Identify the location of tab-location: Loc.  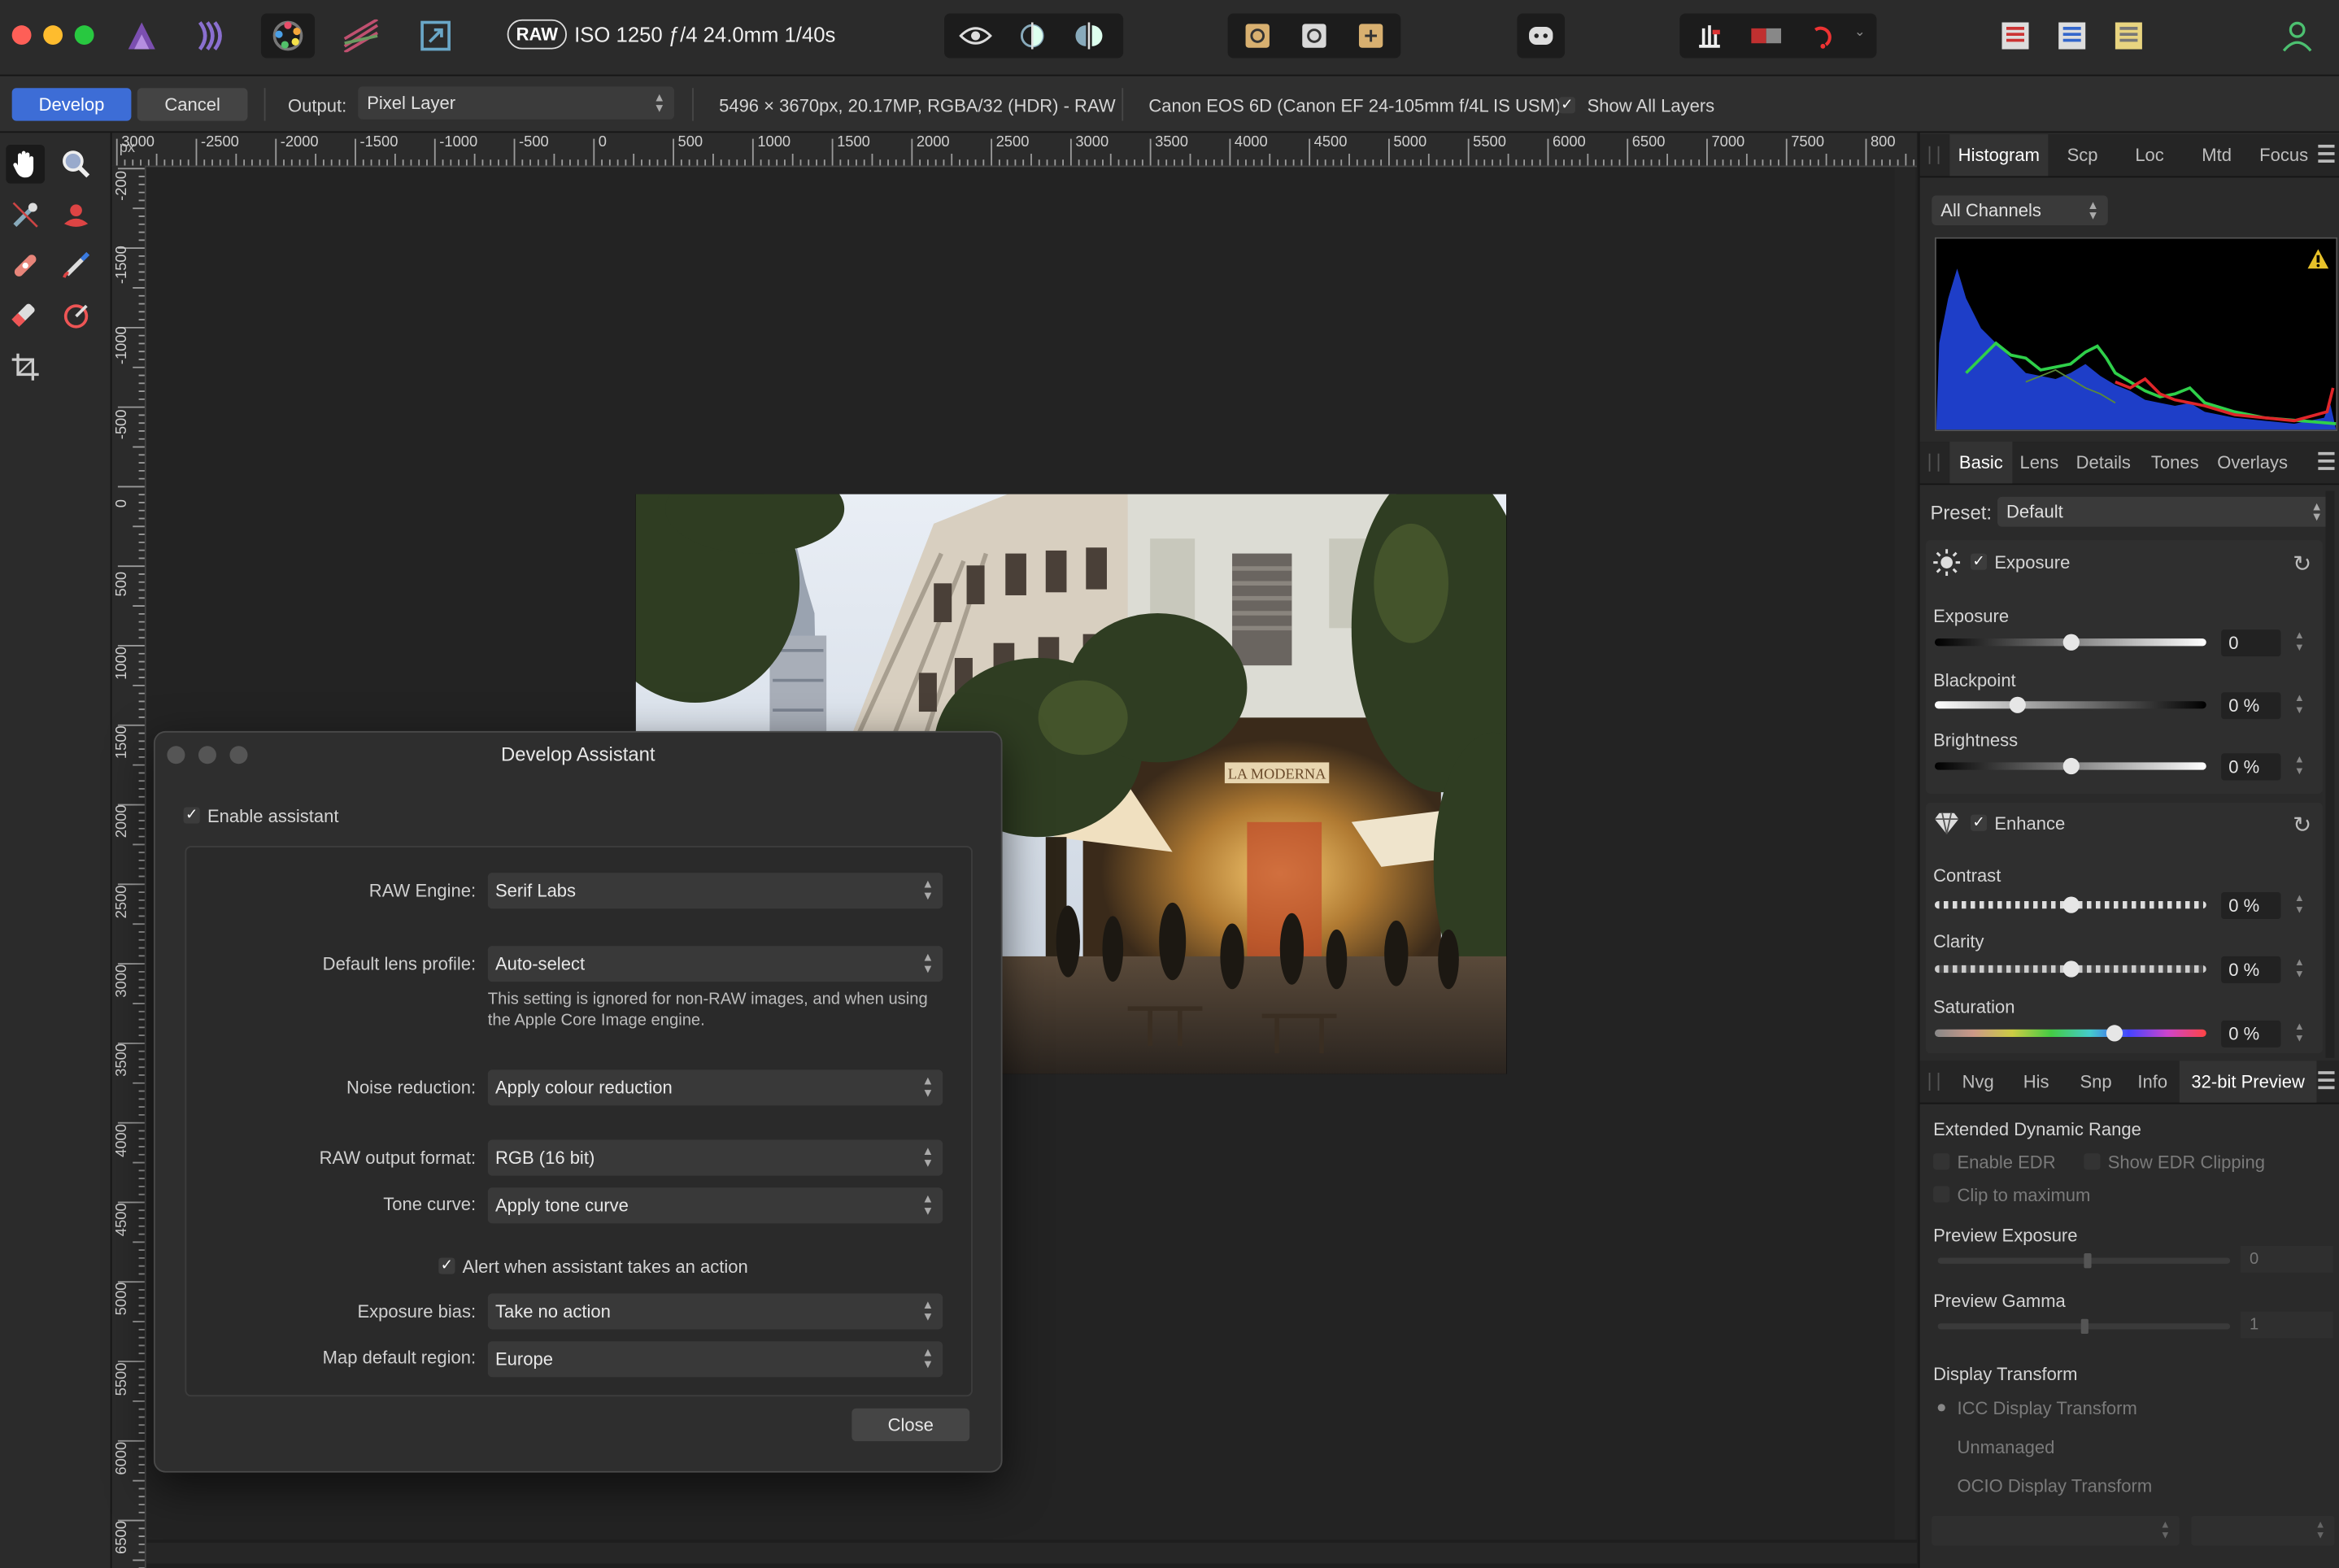
(2150, 155).